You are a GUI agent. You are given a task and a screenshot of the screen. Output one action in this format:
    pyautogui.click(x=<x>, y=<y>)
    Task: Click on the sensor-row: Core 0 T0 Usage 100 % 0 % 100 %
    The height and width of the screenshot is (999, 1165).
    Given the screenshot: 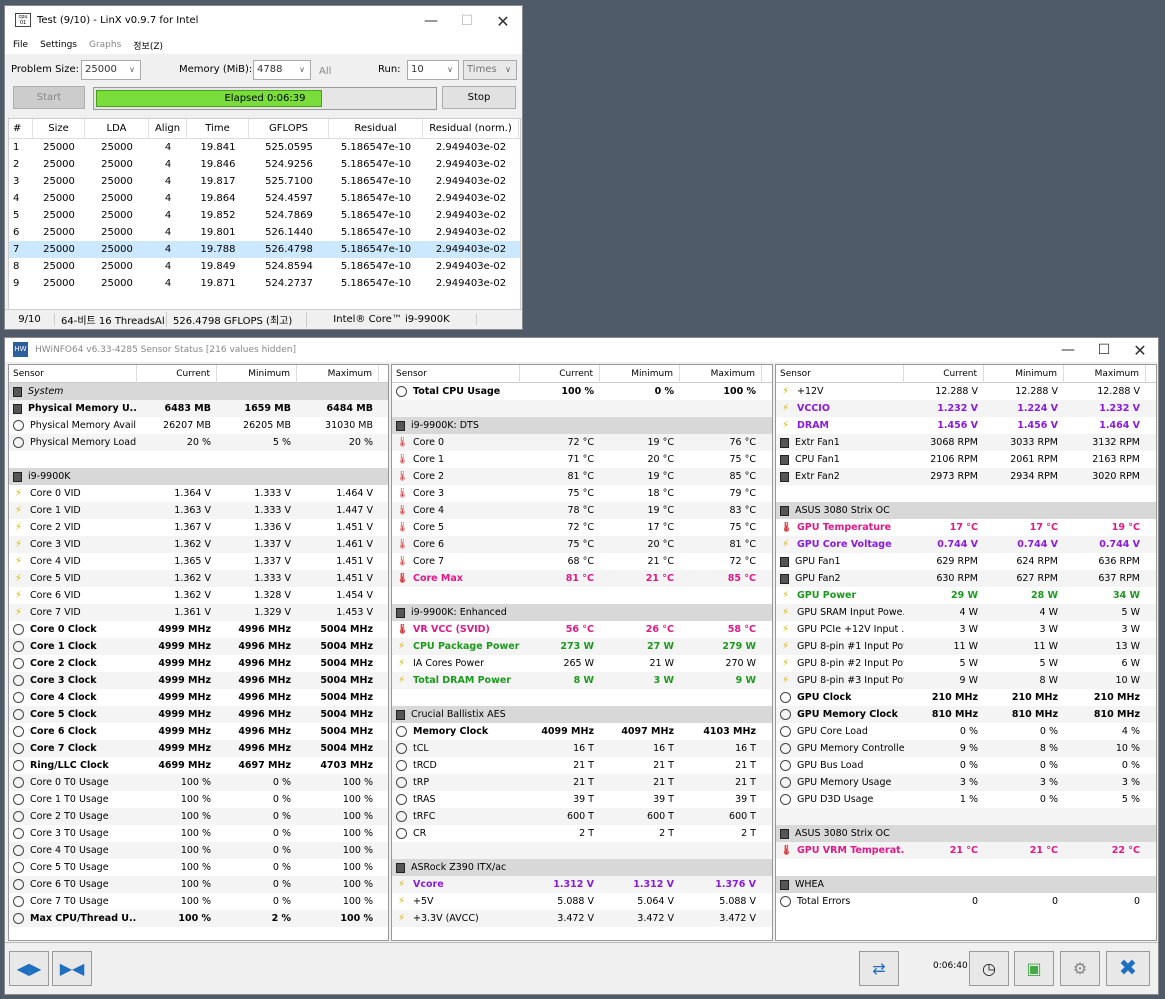 What is the action you would take?
    pyautogui.click(x=198, y=782)
    